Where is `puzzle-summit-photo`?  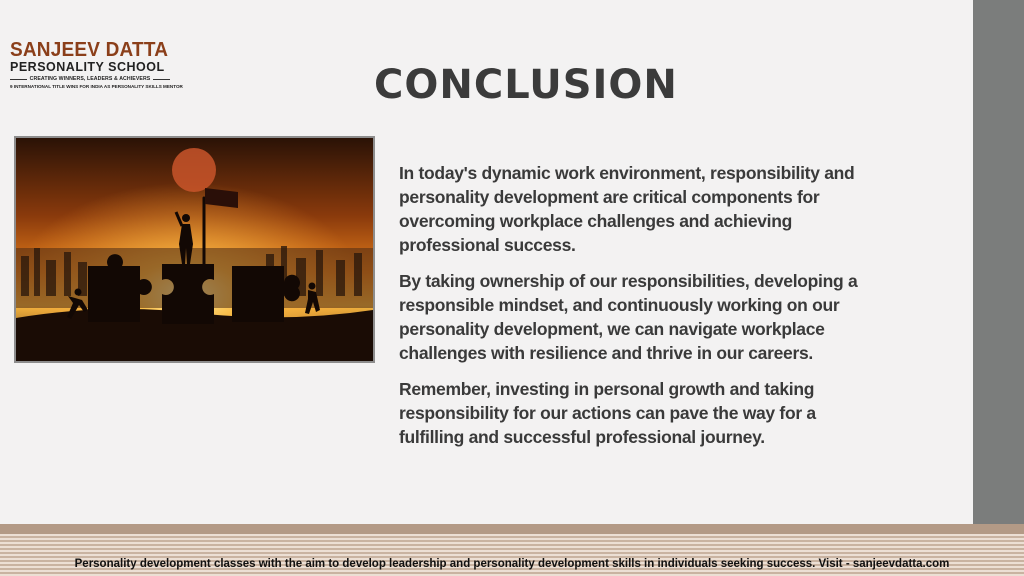 puzzle-summit-photo is located at coordinates (194, 249).